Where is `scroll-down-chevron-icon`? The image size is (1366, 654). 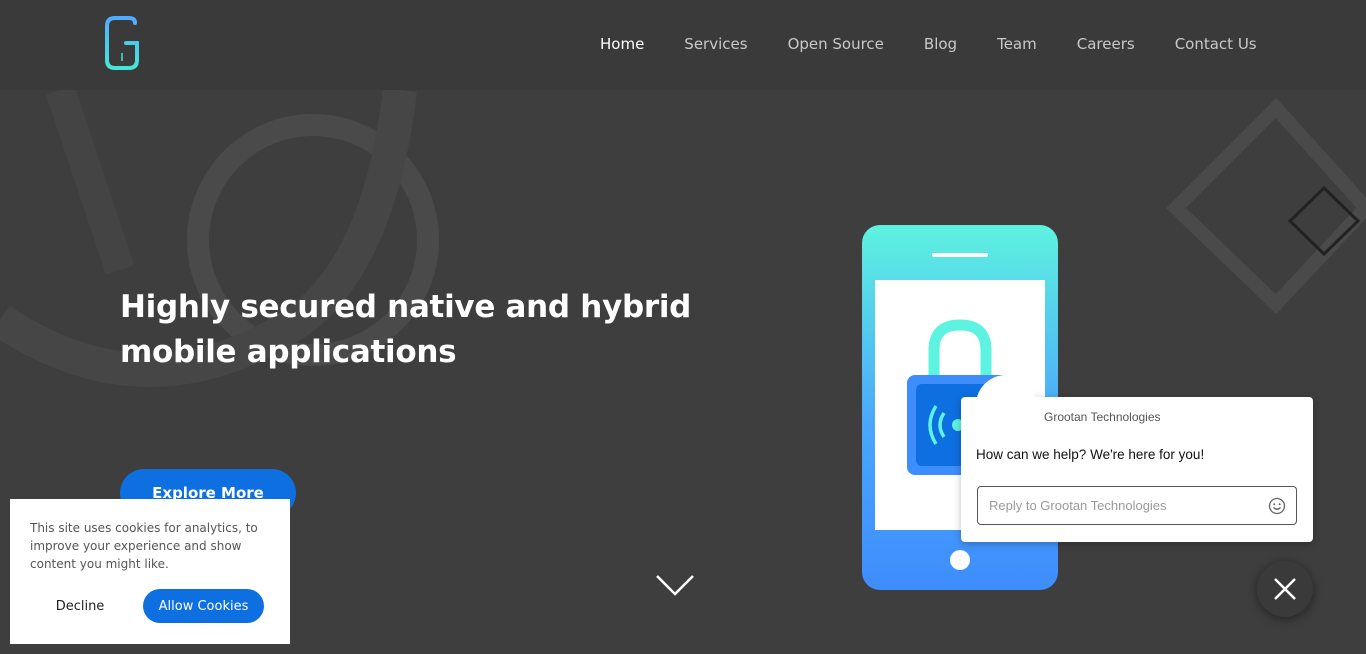
scroll-down-chevron-icon is located at coordinates (675, 585).